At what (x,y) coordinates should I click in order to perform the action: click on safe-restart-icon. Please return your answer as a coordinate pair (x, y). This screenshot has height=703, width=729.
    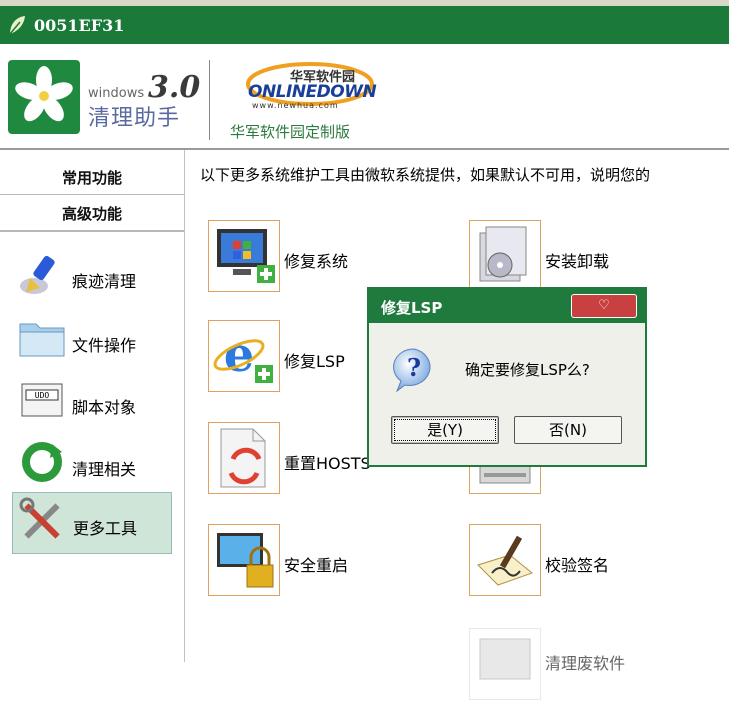
    Looking at the image, I should click on (245, 560).